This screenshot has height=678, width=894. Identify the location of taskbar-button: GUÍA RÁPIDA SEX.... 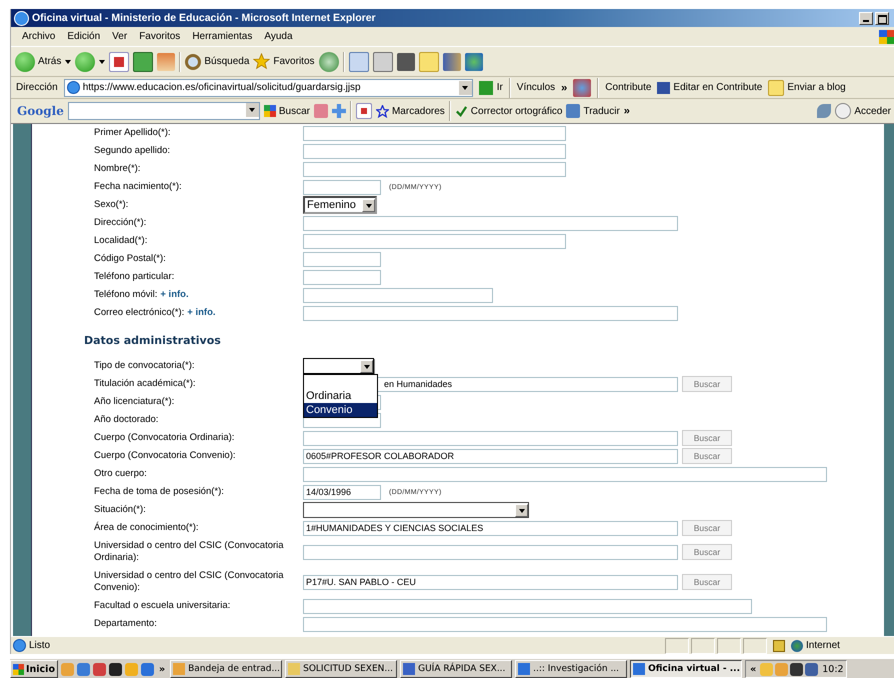
(456, 669).